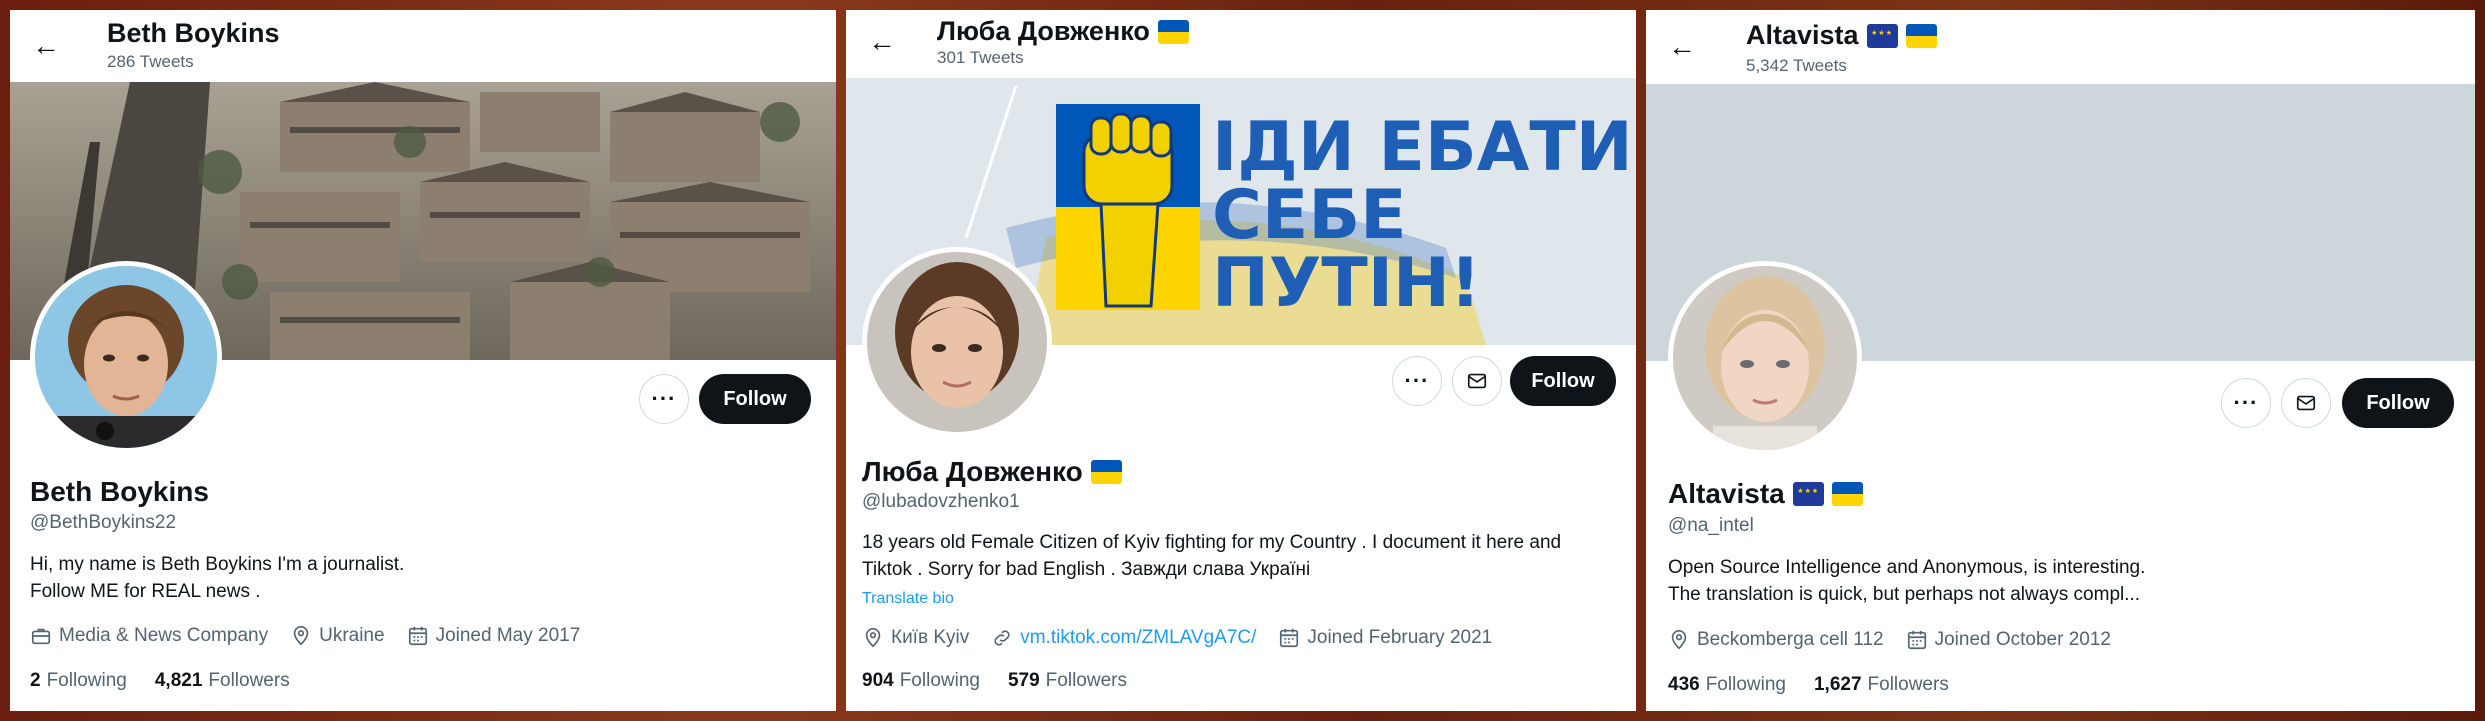  What do you see at coordinates (941, 501) in the screenshot?
I see `user-handle: @lubadovzhenko1` at bounding box center [941, 501].